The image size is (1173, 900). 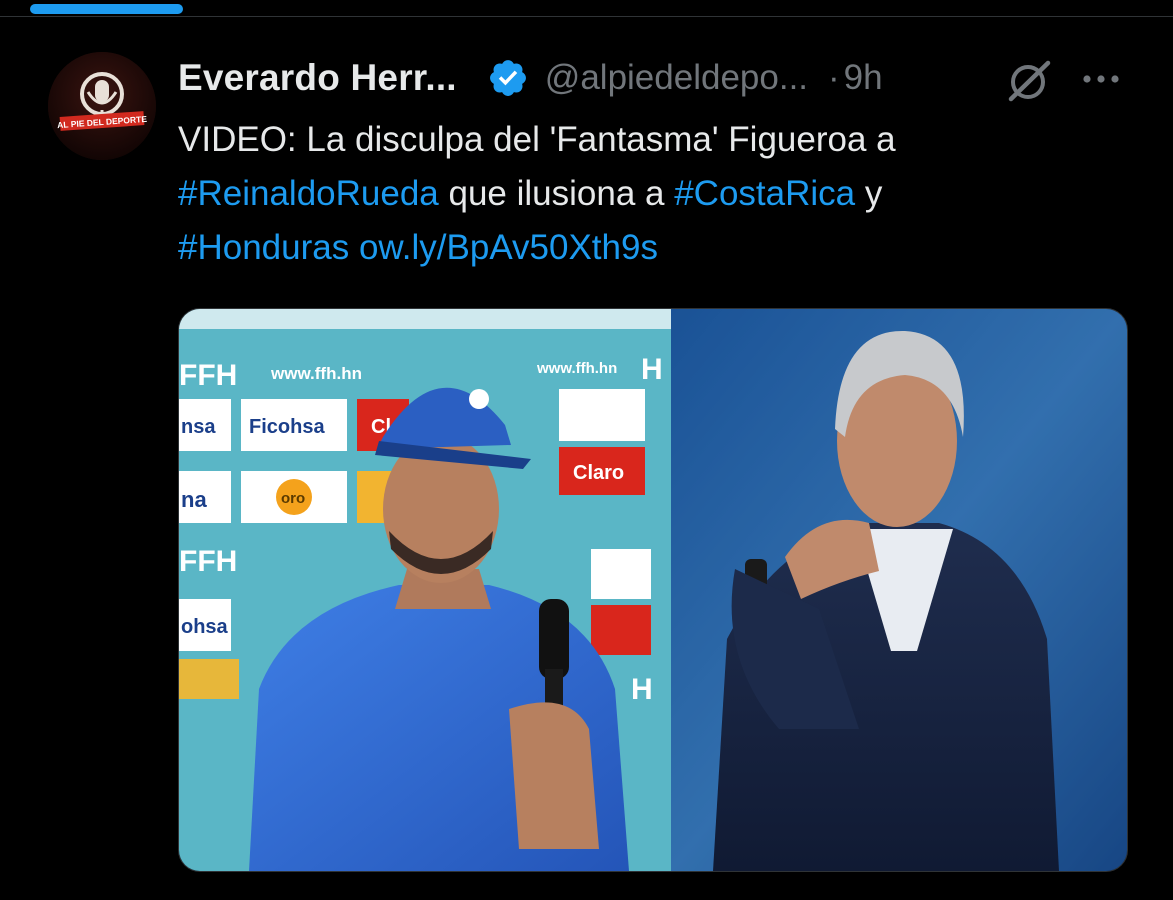 I want to click on grok-icon, so click(x=1029, y=81).